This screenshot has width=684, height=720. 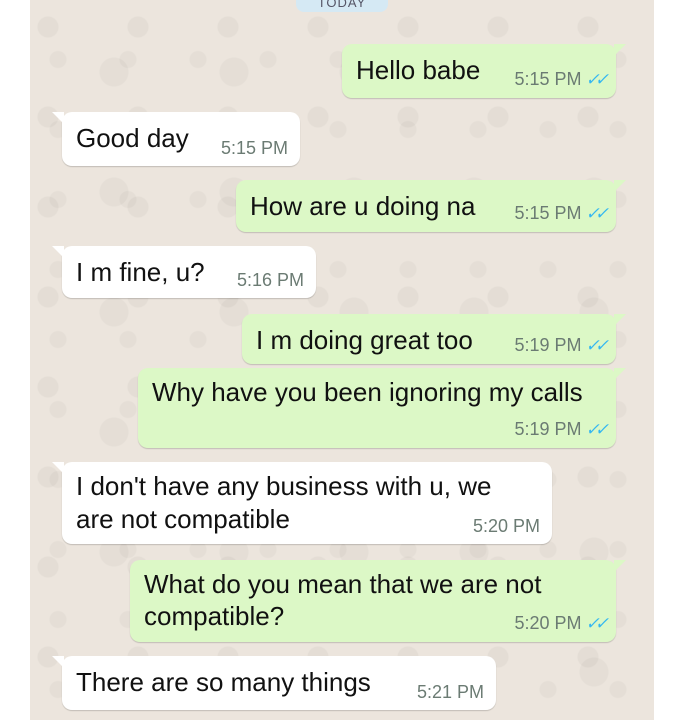 I want to click on message-outgoing: How are u doing na 5:15 PM ✓✓, so click(x=431, y=206).